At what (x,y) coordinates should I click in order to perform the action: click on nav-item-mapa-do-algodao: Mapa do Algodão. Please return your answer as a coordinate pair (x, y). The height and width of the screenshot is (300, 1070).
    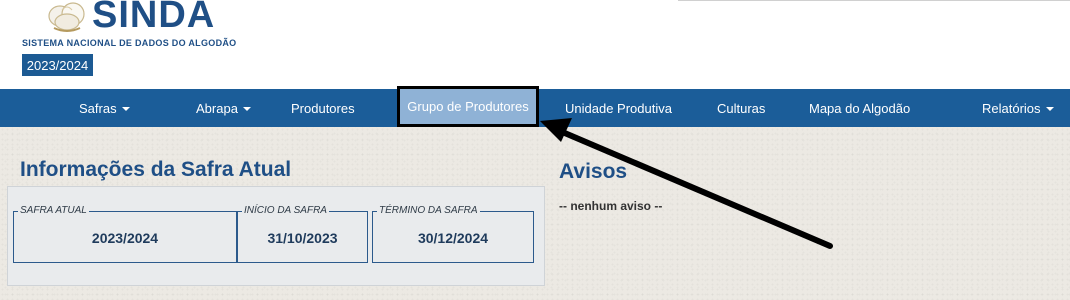
    Looking at the image, I should click on (859, 108).